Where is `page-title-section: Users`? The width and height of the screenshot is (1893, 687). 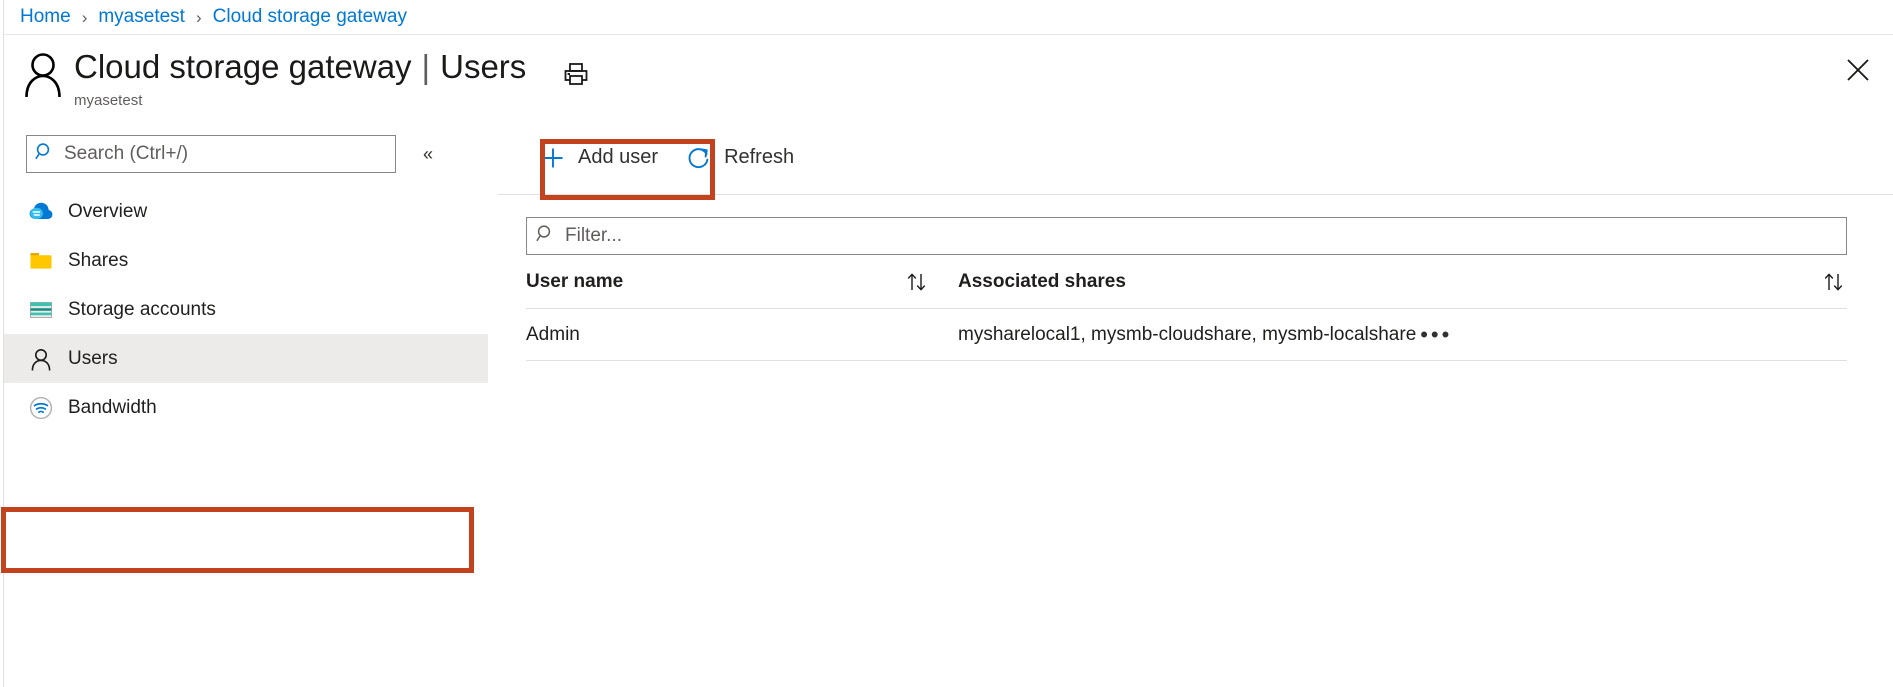
page-title-section: Users is located at coordinates (483, 66).